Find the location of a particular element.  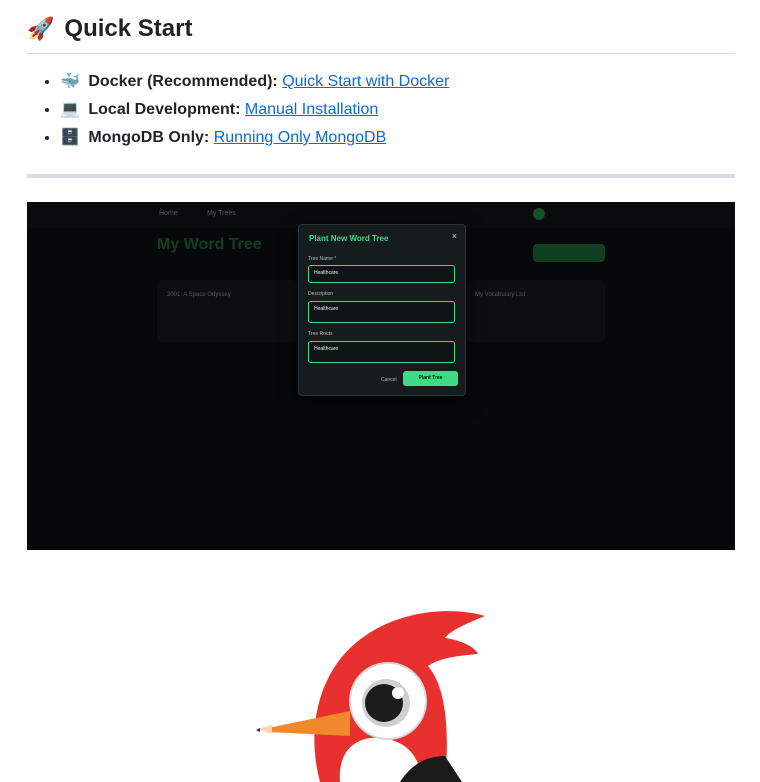

list-item-local: 💻 Local Development: Manual Installation is located at coordinates (397, 110).